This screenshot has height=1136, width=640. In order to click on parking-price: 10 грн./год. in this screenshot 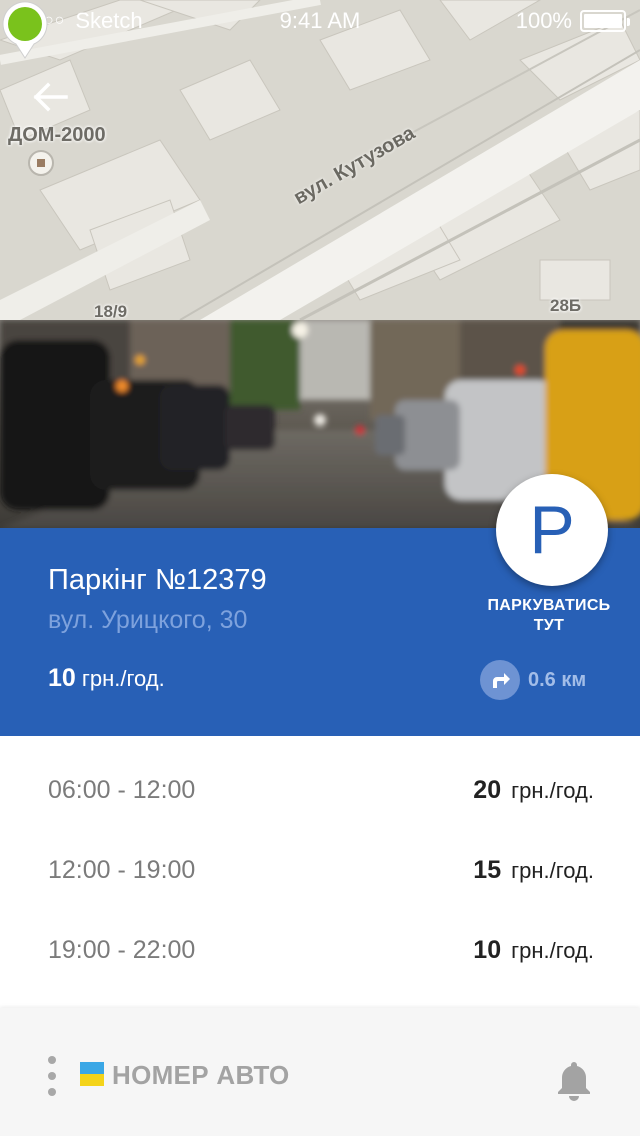, I will do `click(106, 678)`.